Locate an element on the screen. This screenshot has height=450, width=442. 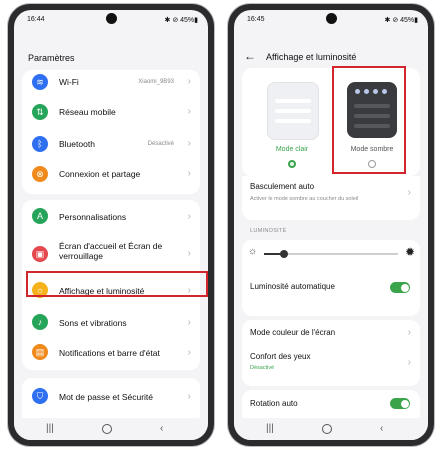
settings-item-value: Xiaomi_9B93 is located at coordinates (156, 82).